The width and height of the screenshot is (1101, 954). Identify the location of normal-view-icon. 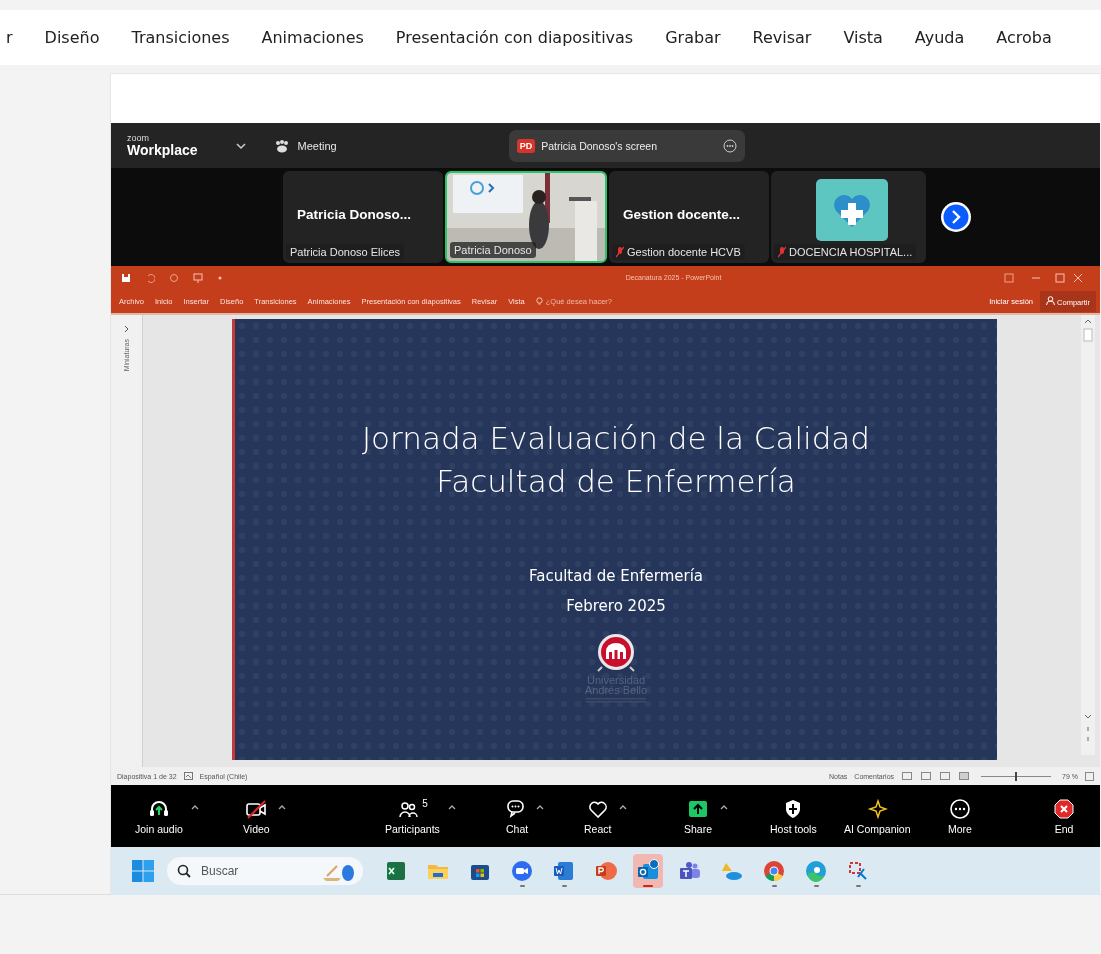
(907, 776).